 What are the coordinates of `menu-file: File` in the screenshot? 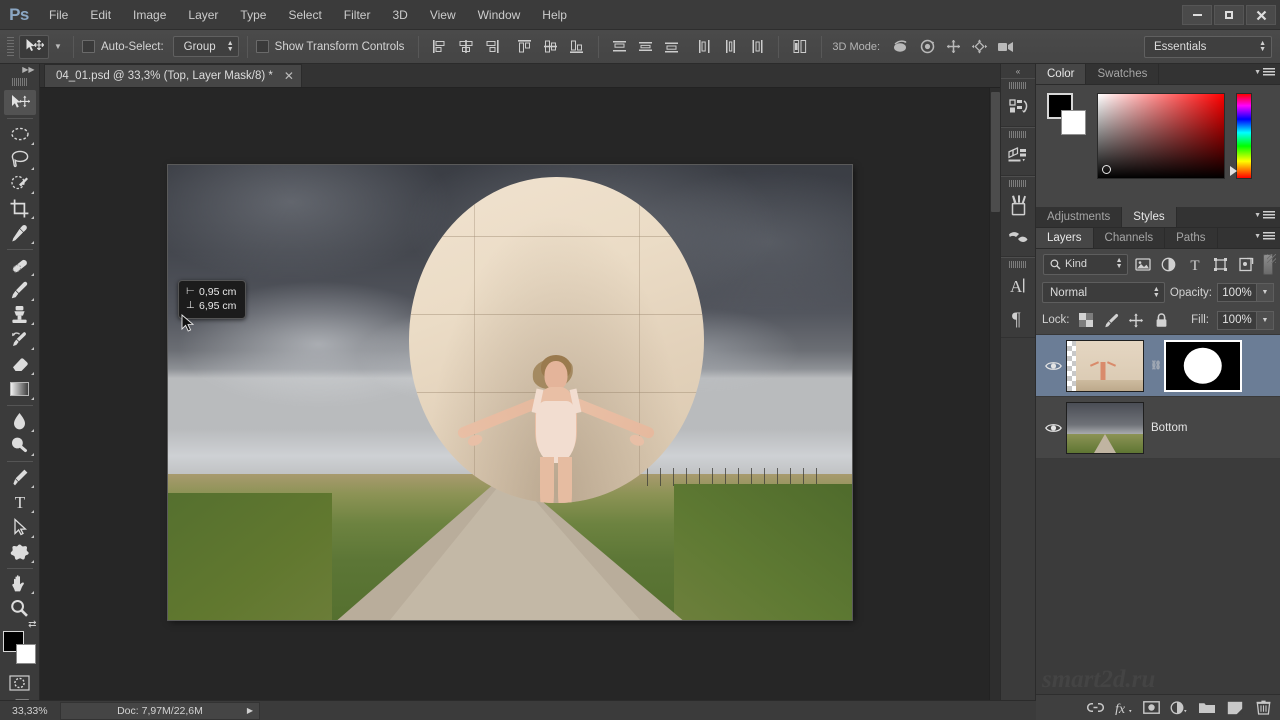 It's located at (58, 15).